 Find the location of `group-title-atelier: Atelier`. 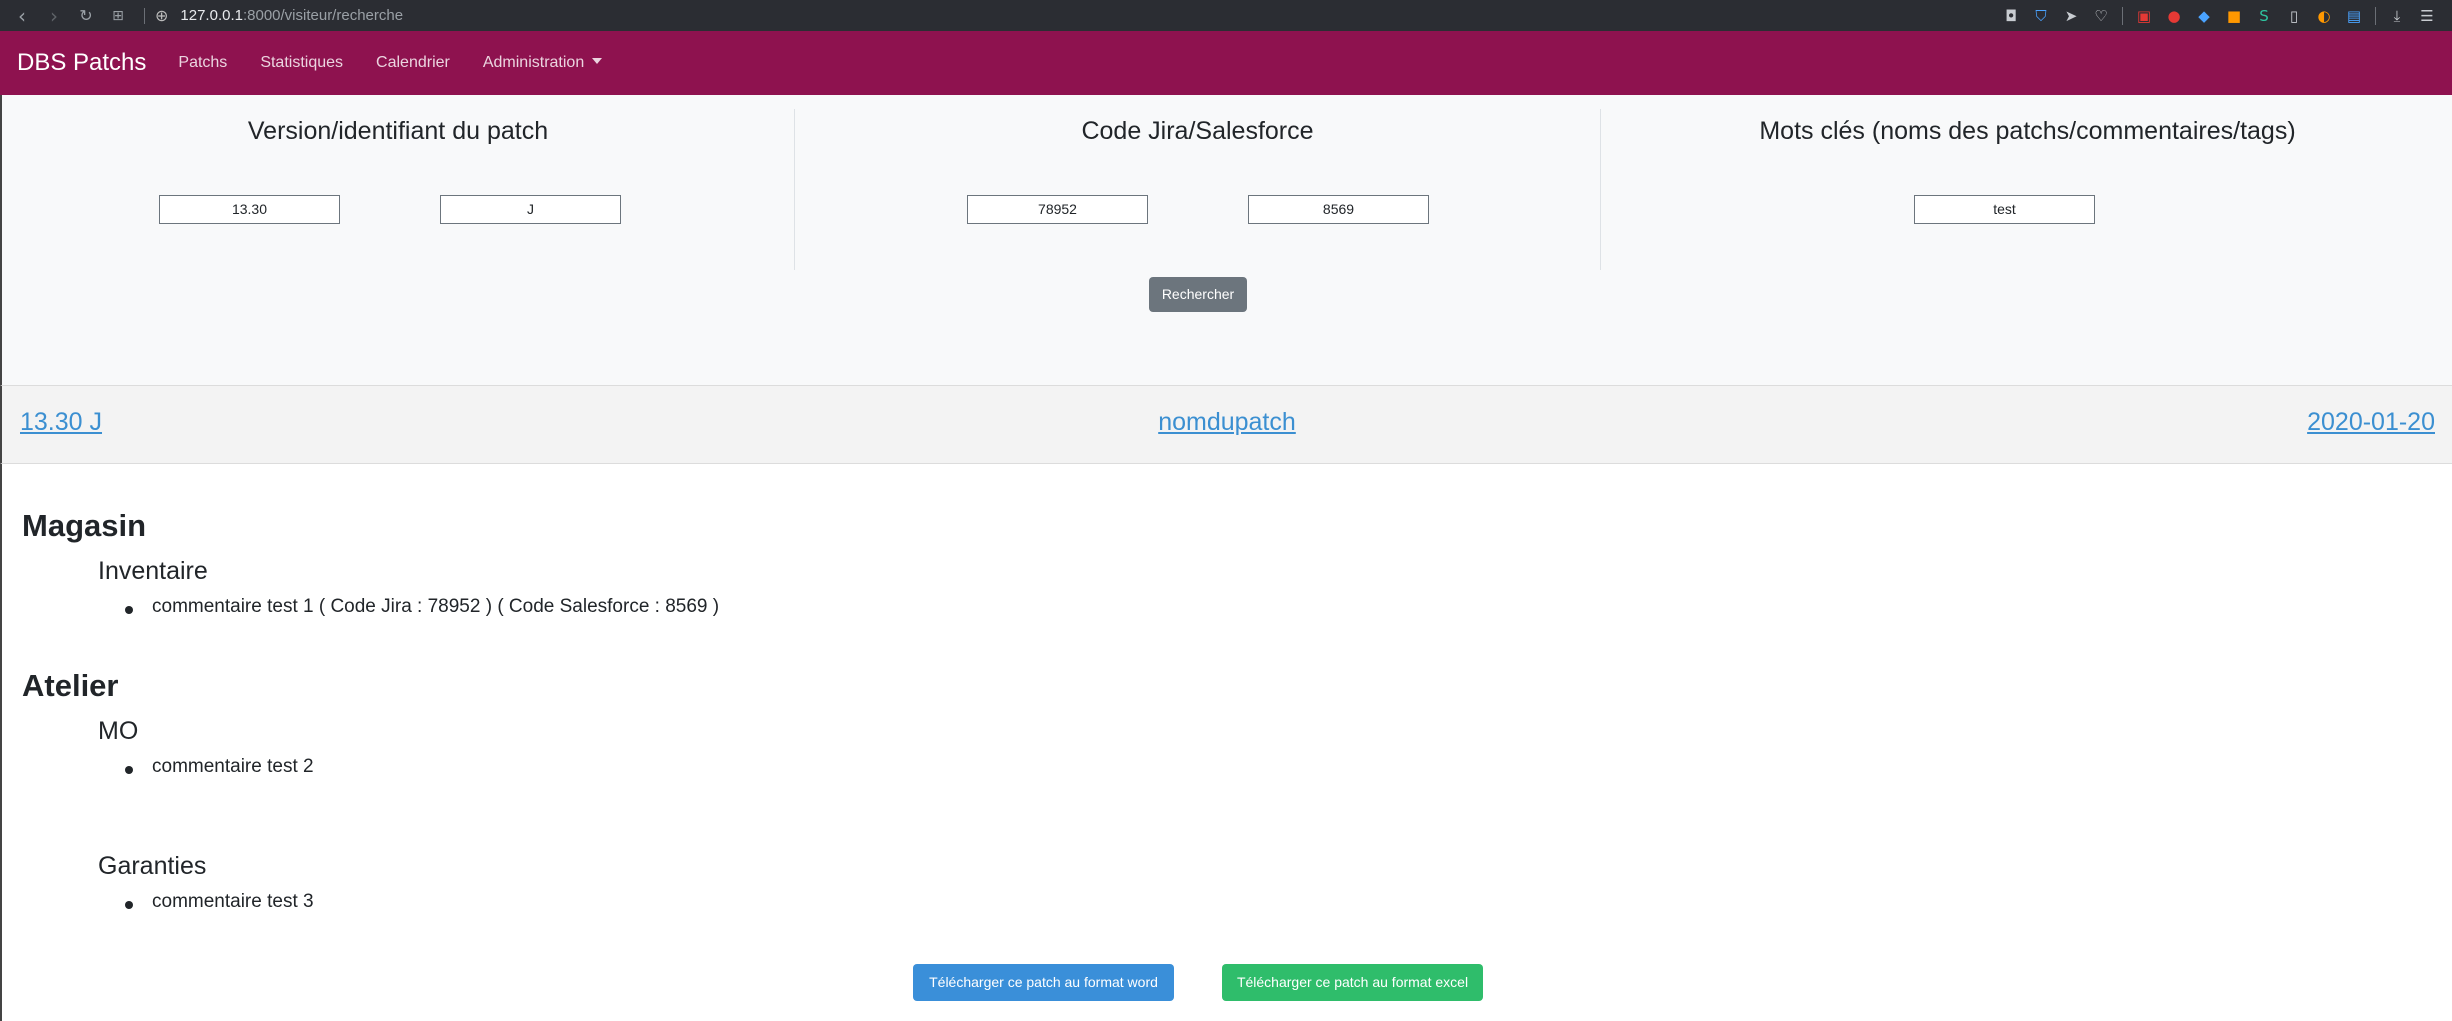

group-title-atelier: Atelier is located at coordinates (70, 685).